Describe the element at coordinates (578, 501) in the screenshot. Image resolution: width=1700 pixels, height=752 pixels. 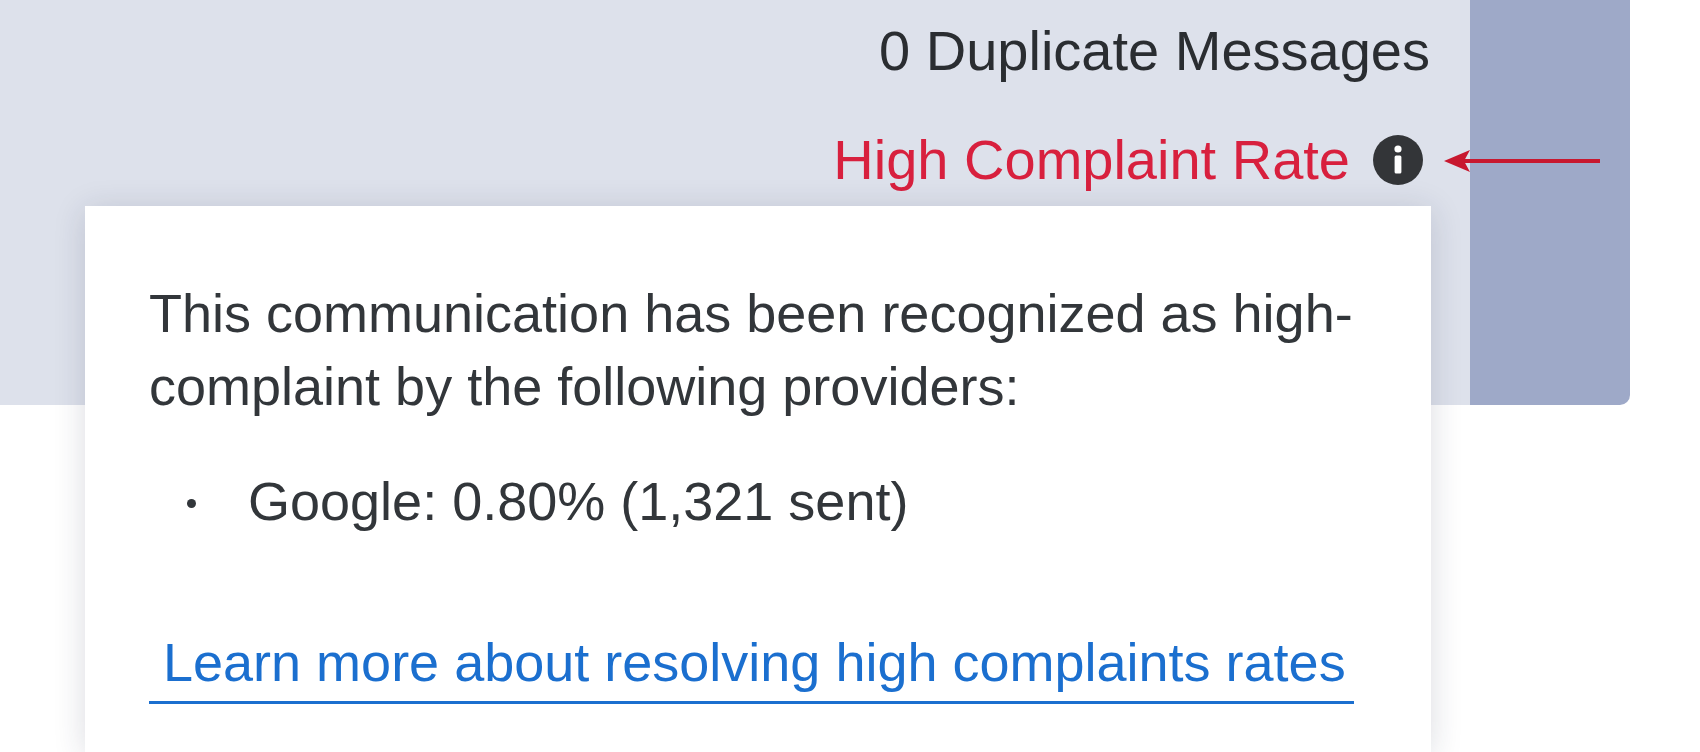
I see `provider-rate: Google: 0.80% (1,321 sent)` at that location.